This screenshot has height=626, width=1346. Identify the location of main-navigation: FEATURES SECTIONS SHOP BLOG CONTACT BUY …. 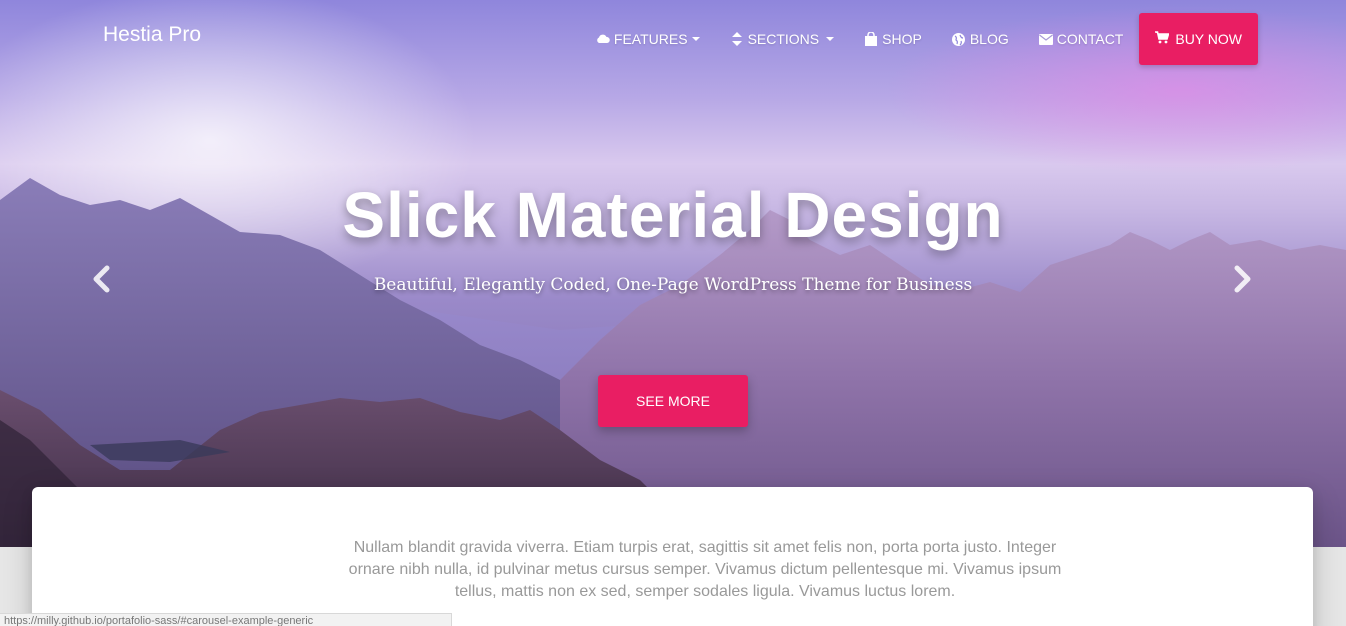
(919, 39).